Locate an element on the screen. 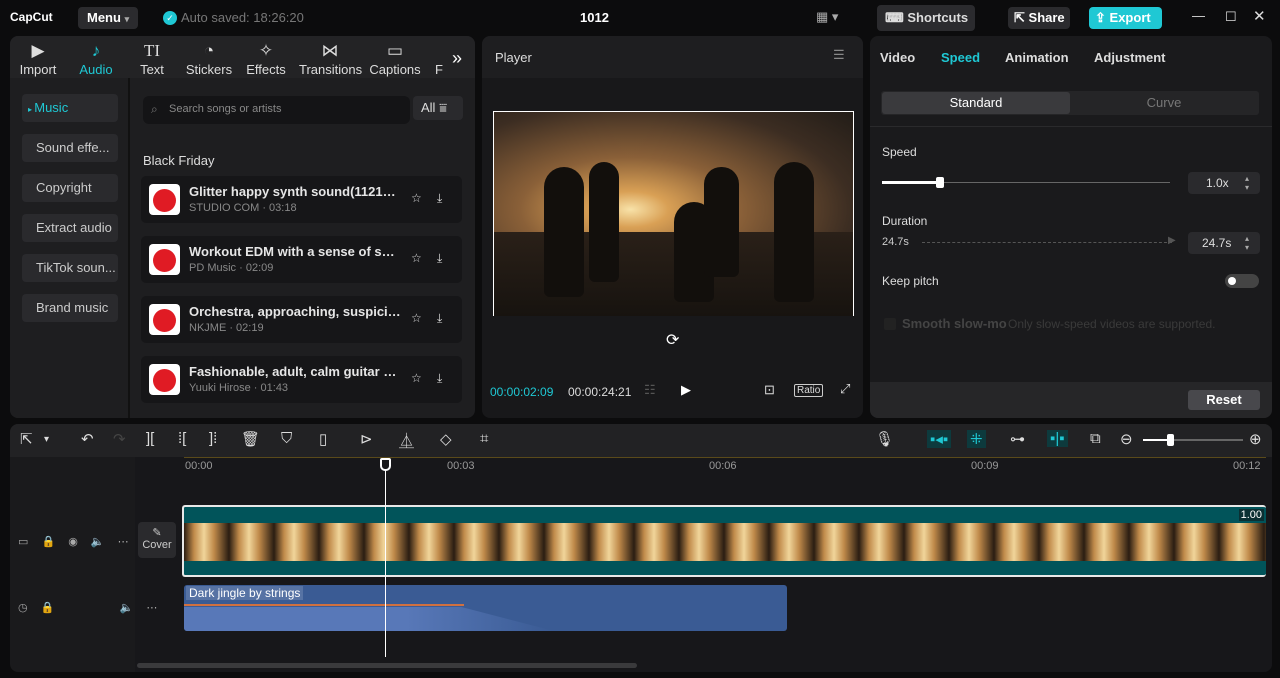 The height and width of the screenshot is (678, 1280). mirror-icon: ⏅ is located at coordinates (406, 440).